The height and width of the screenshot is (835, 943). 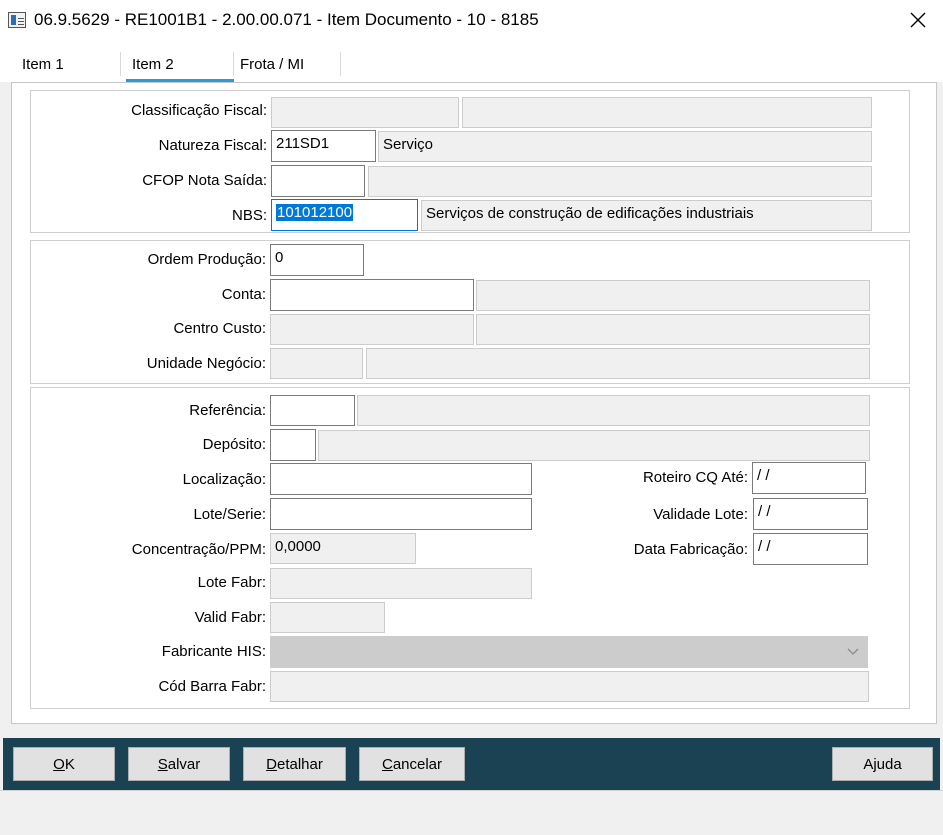 What do you see at coordinates (224, 479) in the screenshot?
I see `localizacao-label: Localização:` at bounding box center [224, 479].